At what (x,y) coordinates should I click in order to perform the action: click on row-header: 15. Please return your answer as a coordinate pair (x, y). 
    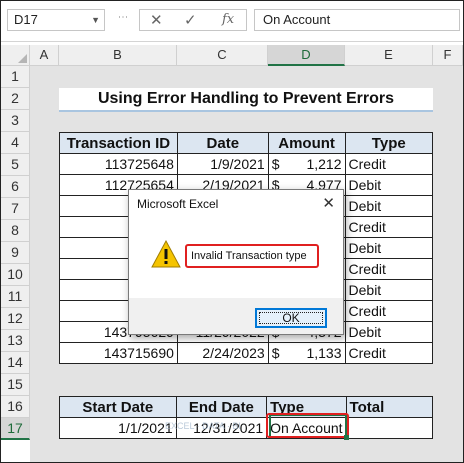
    Looking at the image, I should click on (15, 385).